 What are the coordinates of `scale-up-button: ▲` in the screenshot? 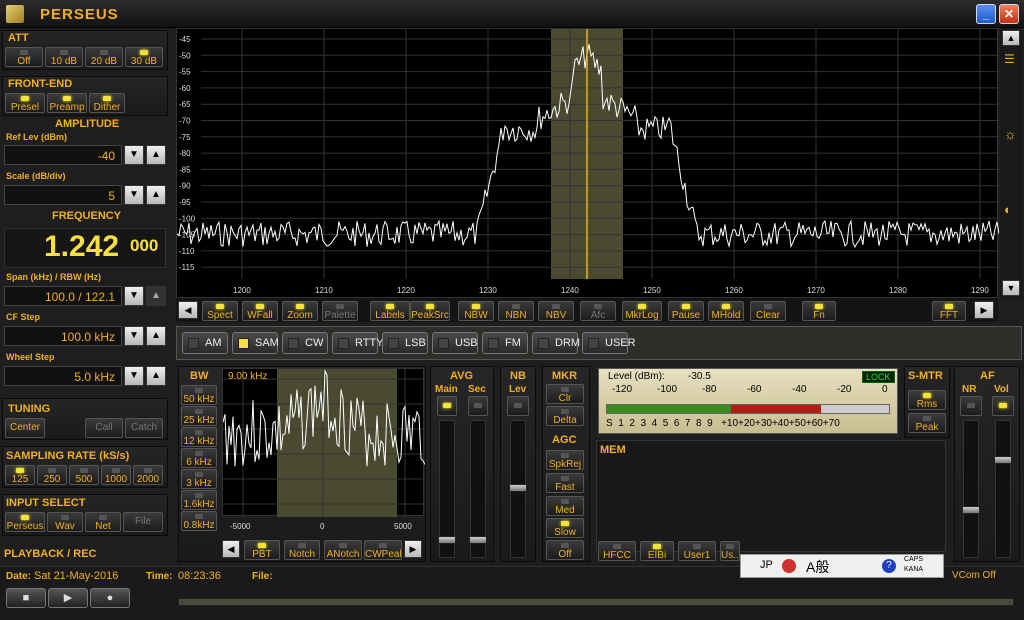 It's located at (156, 195).